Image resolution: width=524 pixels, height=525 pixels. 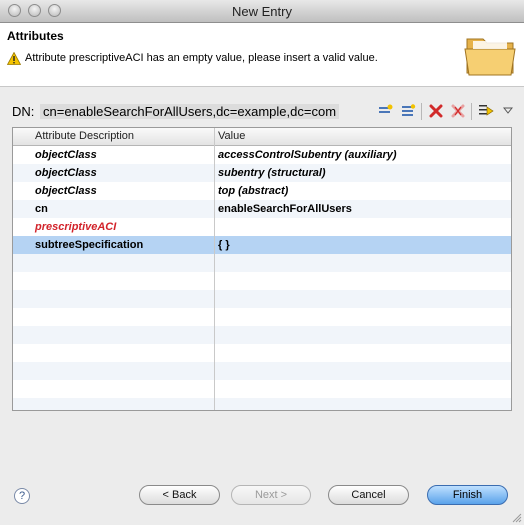 I want to click on new-value-icon, so click(x=409, y=110).